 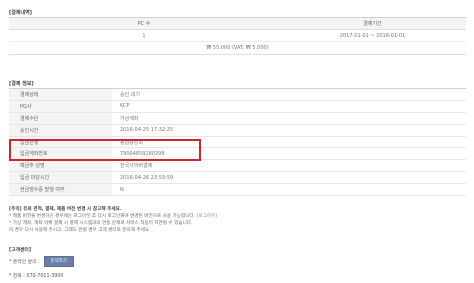 What do you see at coordinates (237, 178) in the screenshot?
I see `row-deposit-deadline: 입금 마감시간 2016-04-26 23:59:59` at bounding box center [237, 178].